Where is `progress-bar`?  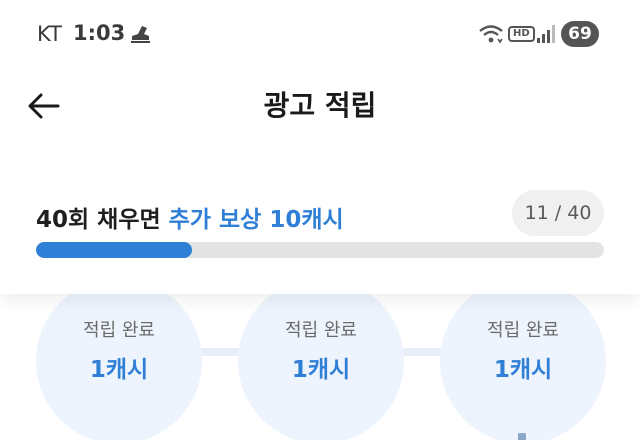 progress-bar is located at coordinates (320, 250).